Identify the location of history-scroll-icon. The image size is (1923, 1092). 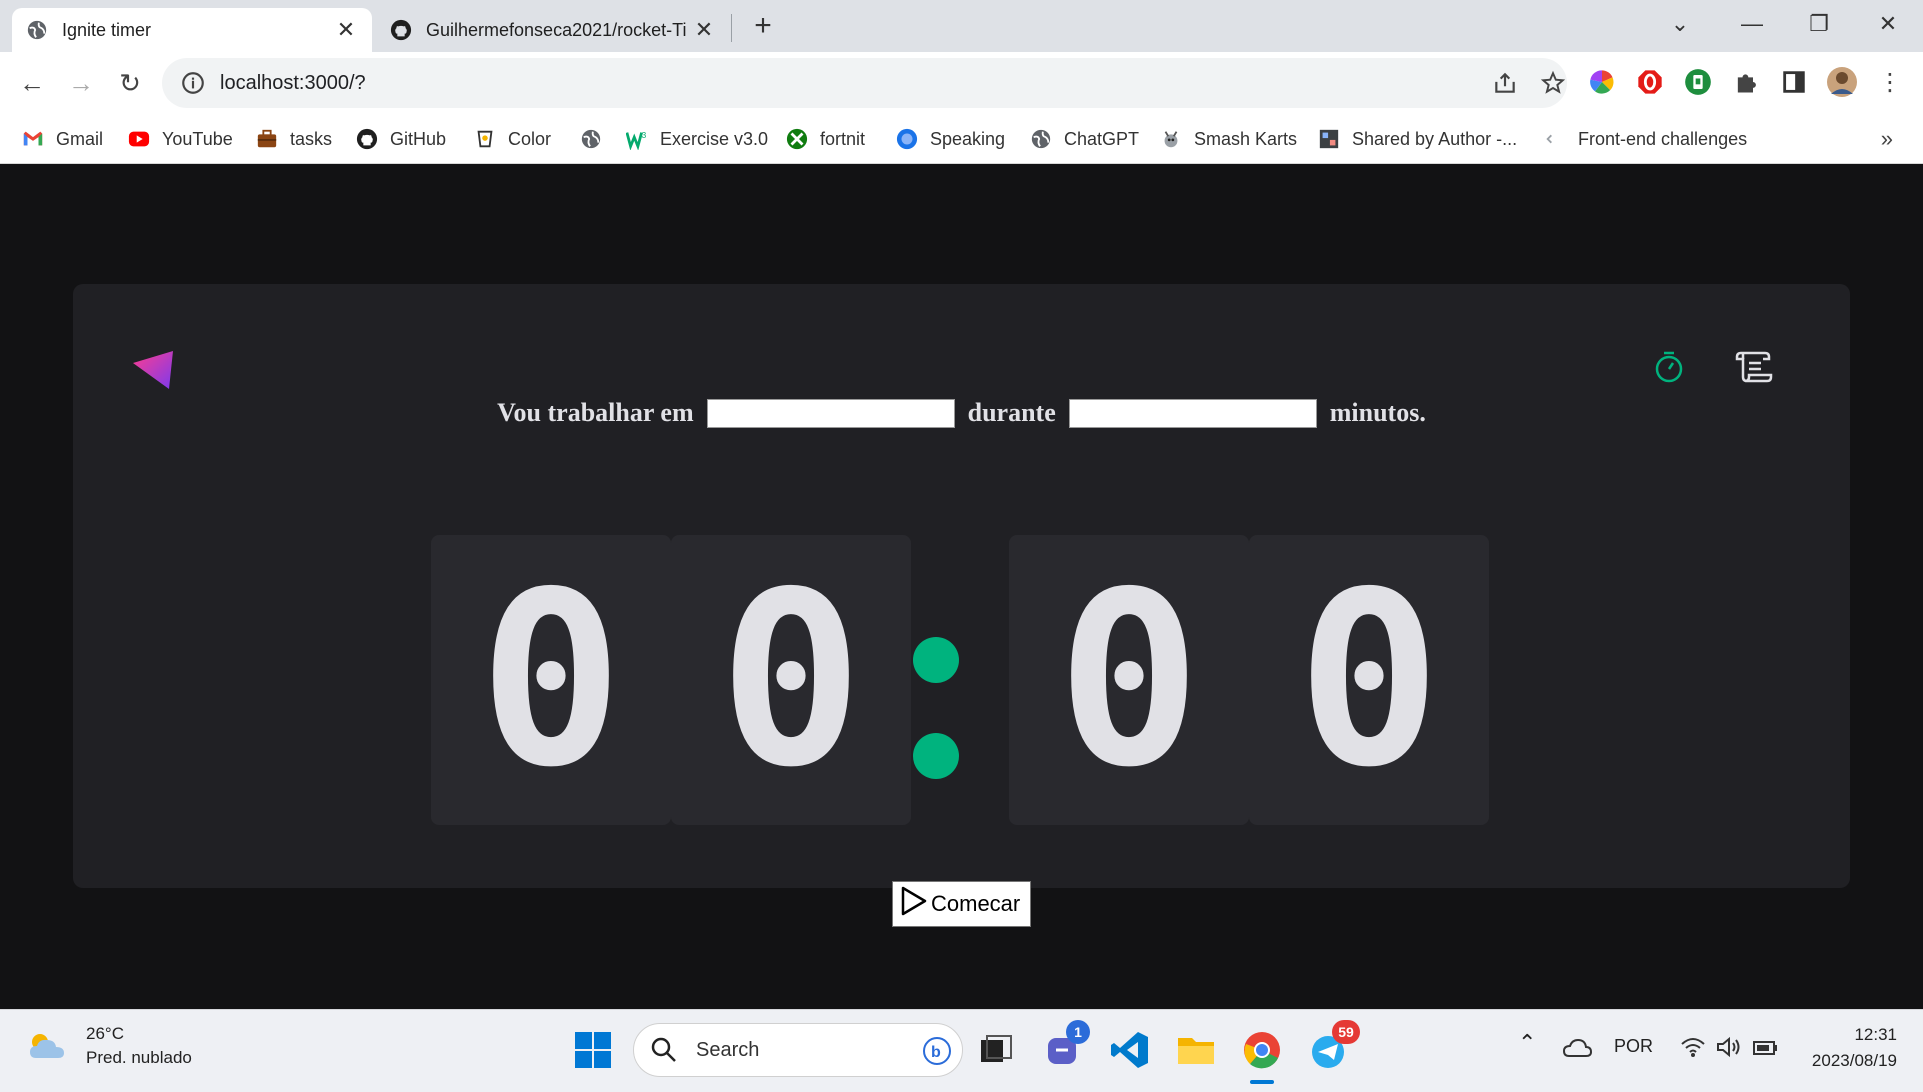
(1754, 367).